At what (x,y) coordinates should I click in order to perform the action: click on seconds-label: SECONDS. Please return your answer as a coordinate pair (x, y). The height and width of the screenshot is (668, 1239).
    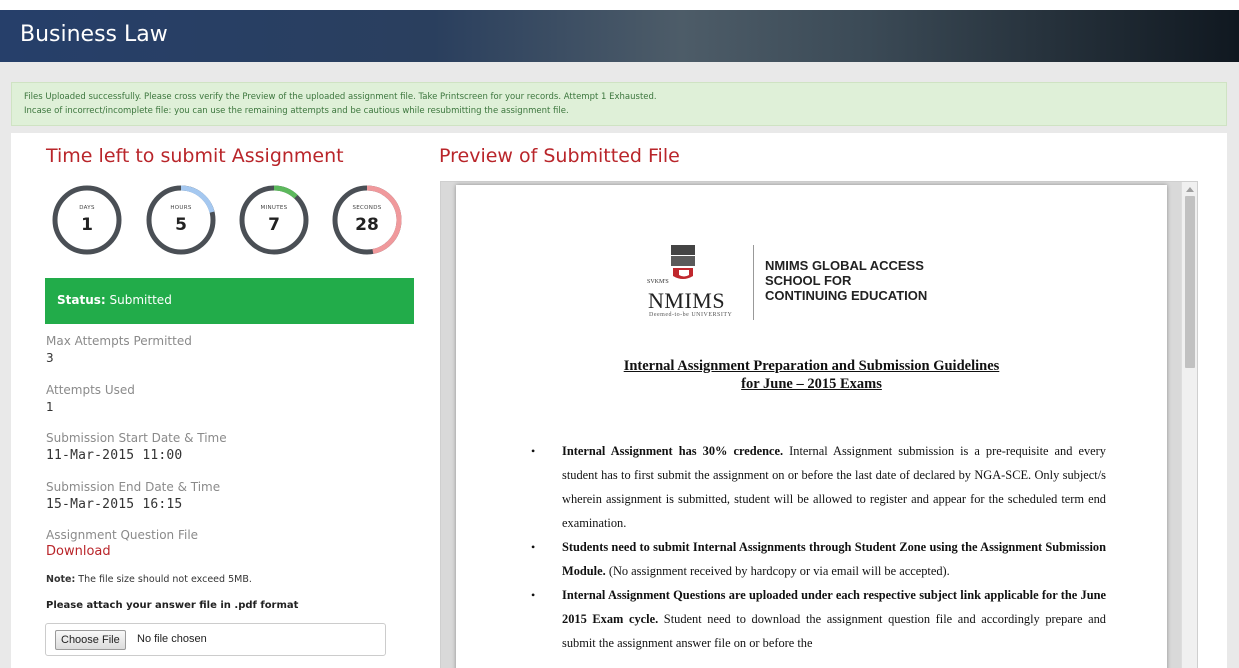
    Looking at the image, I should click on (367, 208).